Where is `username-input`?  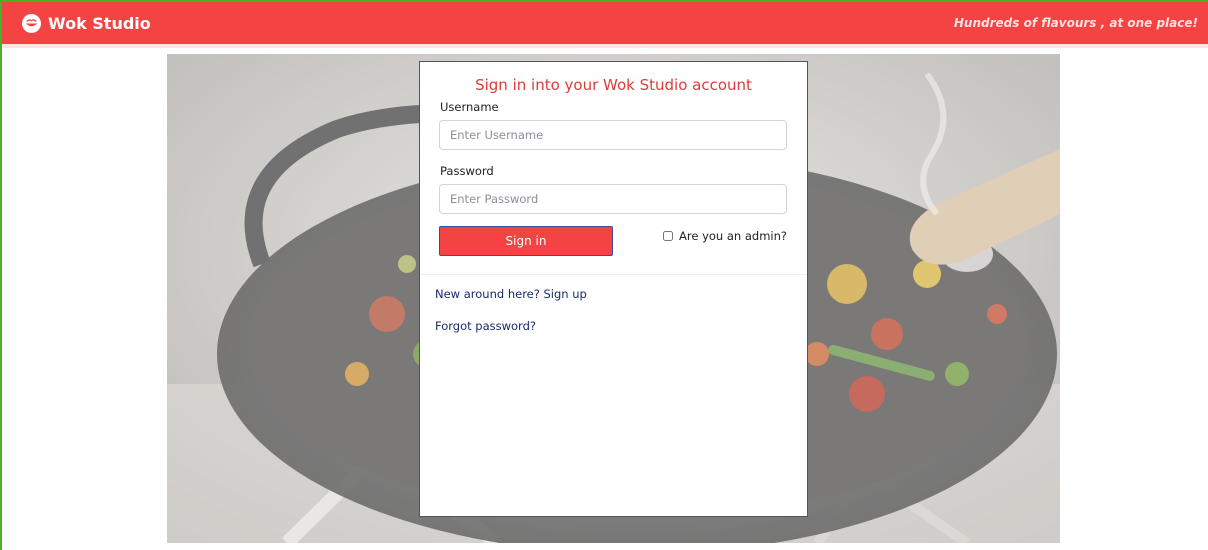 username-input is located at coordinates (613, 135).